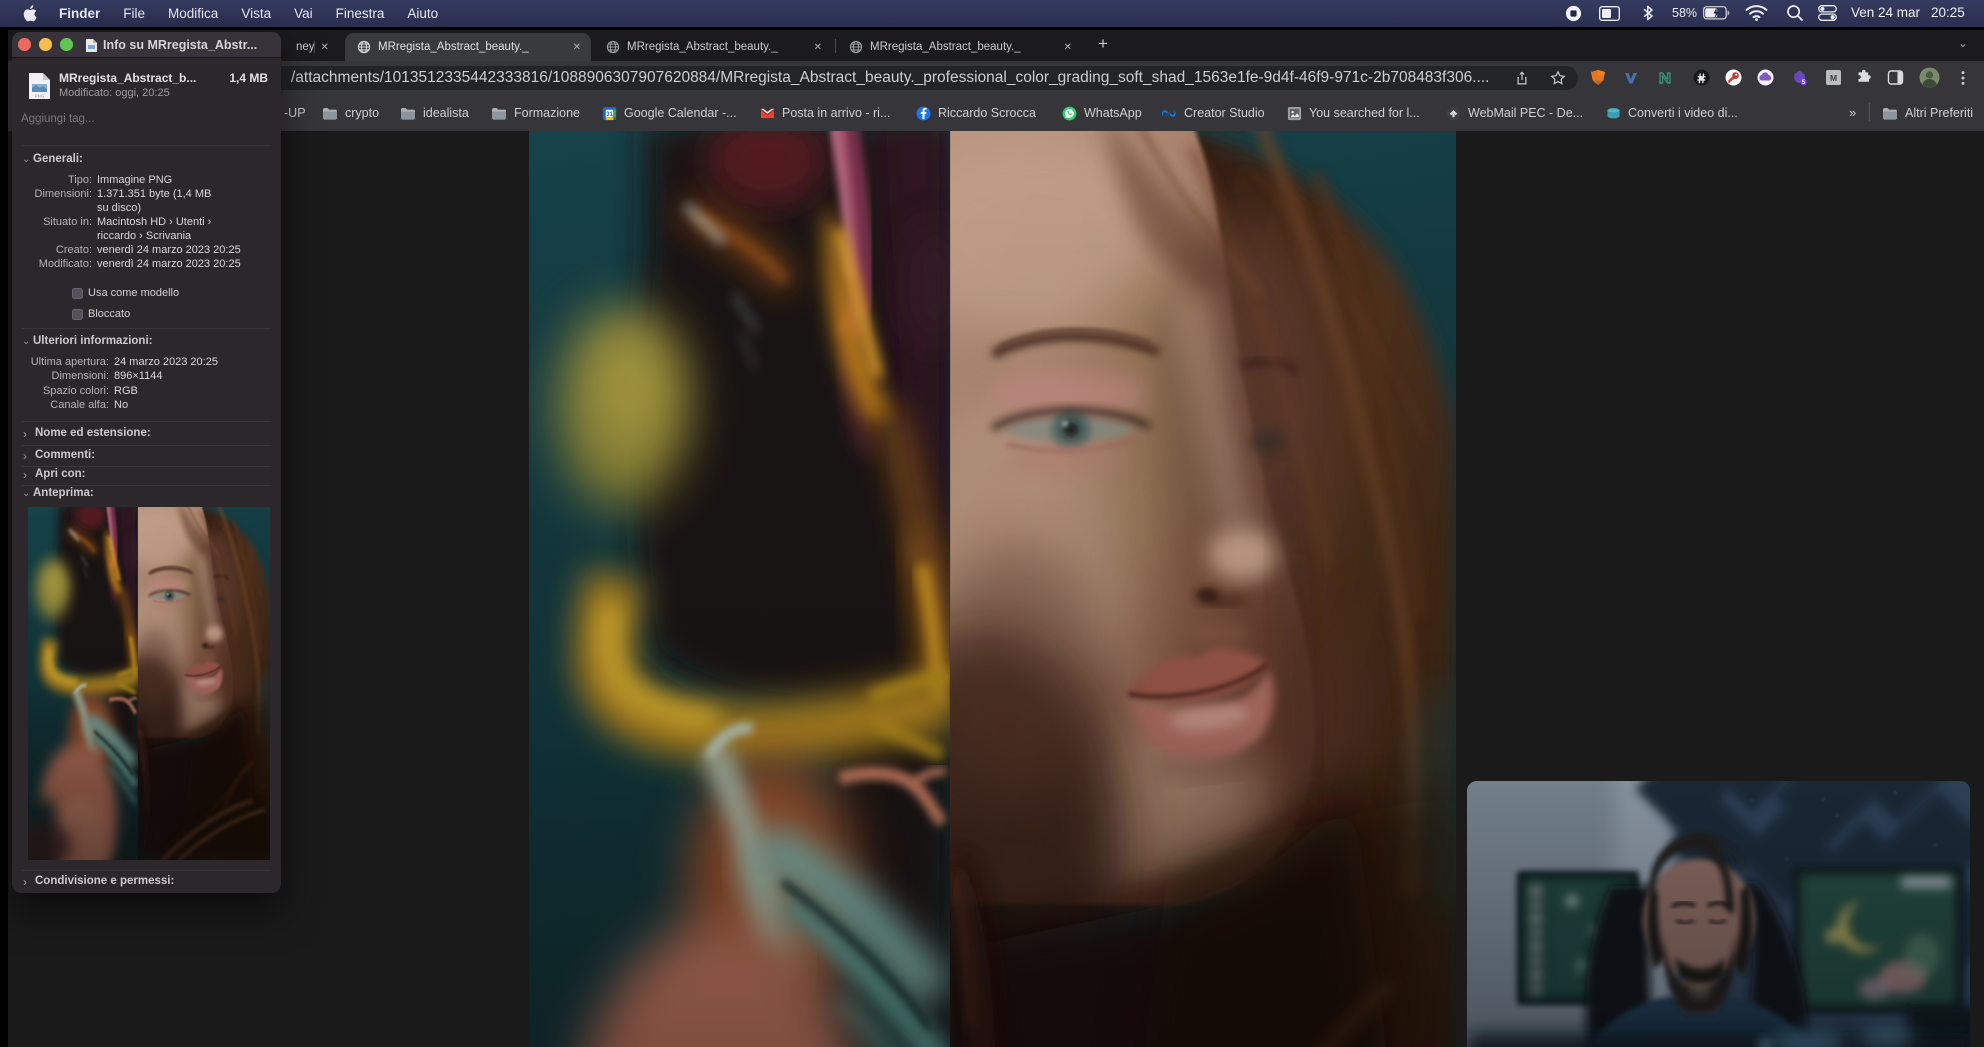  I want to click on svg-text: M, so click(1833, 78).